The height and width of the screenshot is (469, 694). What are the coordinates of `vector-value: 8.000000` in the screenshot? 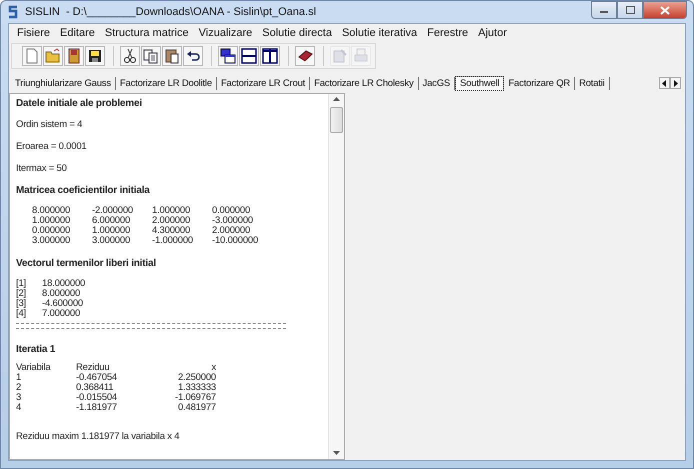 It's located at (62, 294).